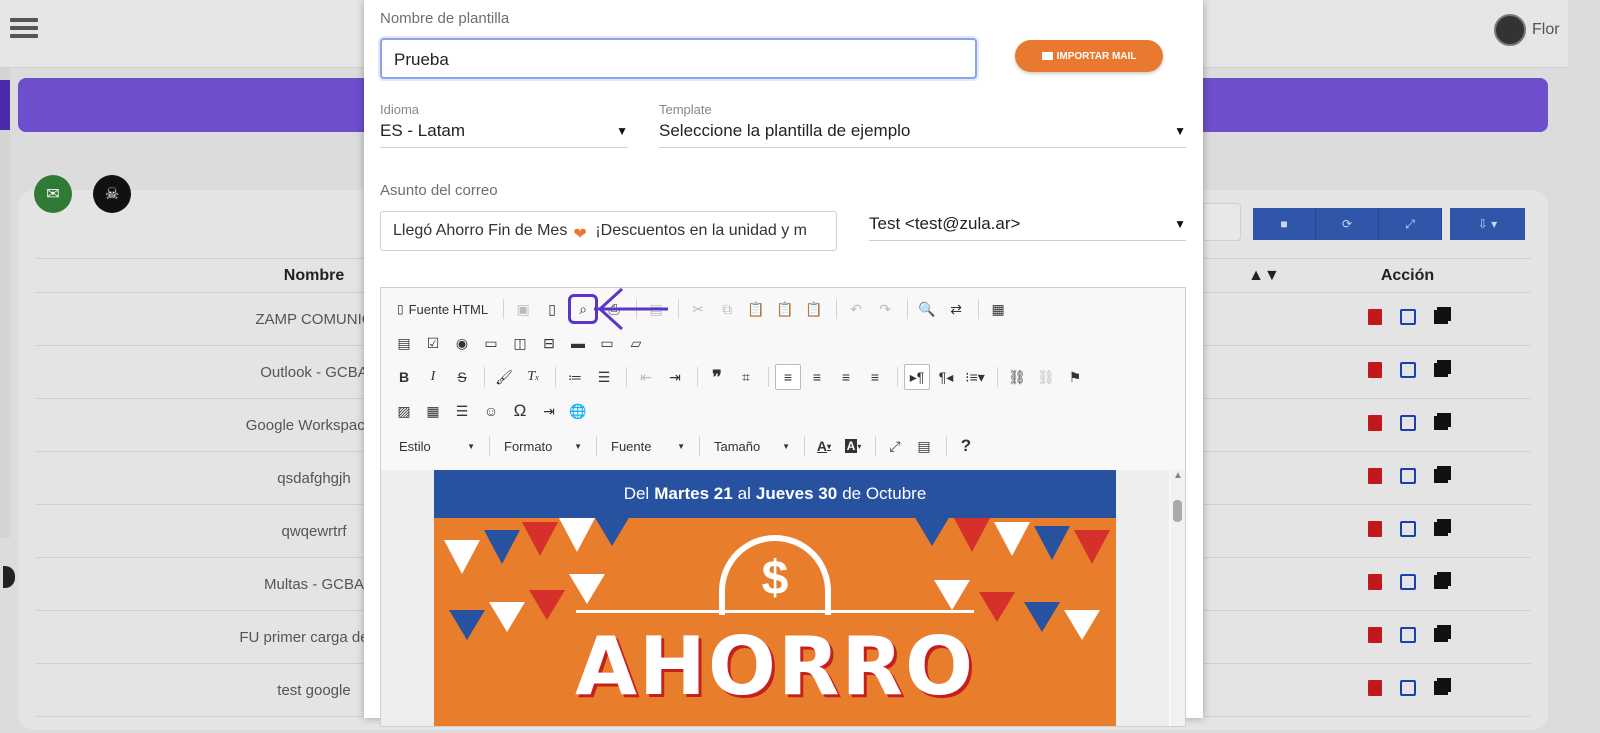 This screenshot has width=1600, height=733. What do you see at coordinates (1284, 224) in the screenshot?
I see `square-button: ■` at bounding box center [1284, 224].